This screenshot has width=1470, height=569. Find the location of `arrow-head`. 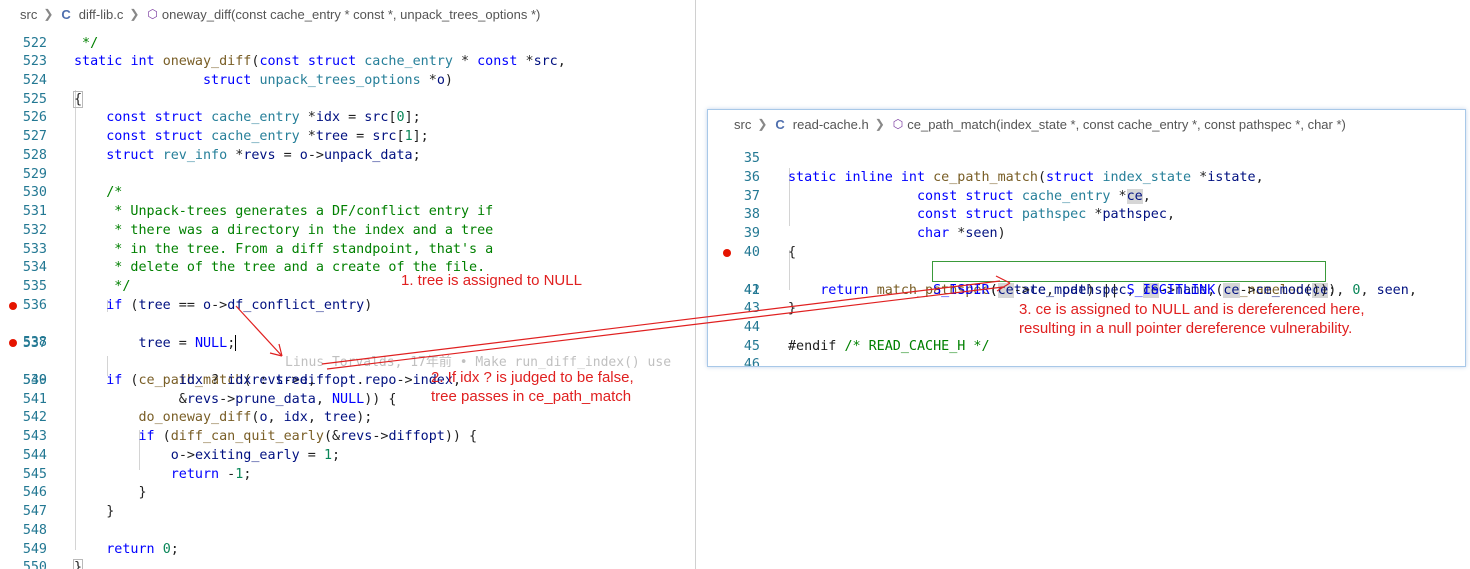

arrow-head is located at coordinates (1003, 283).